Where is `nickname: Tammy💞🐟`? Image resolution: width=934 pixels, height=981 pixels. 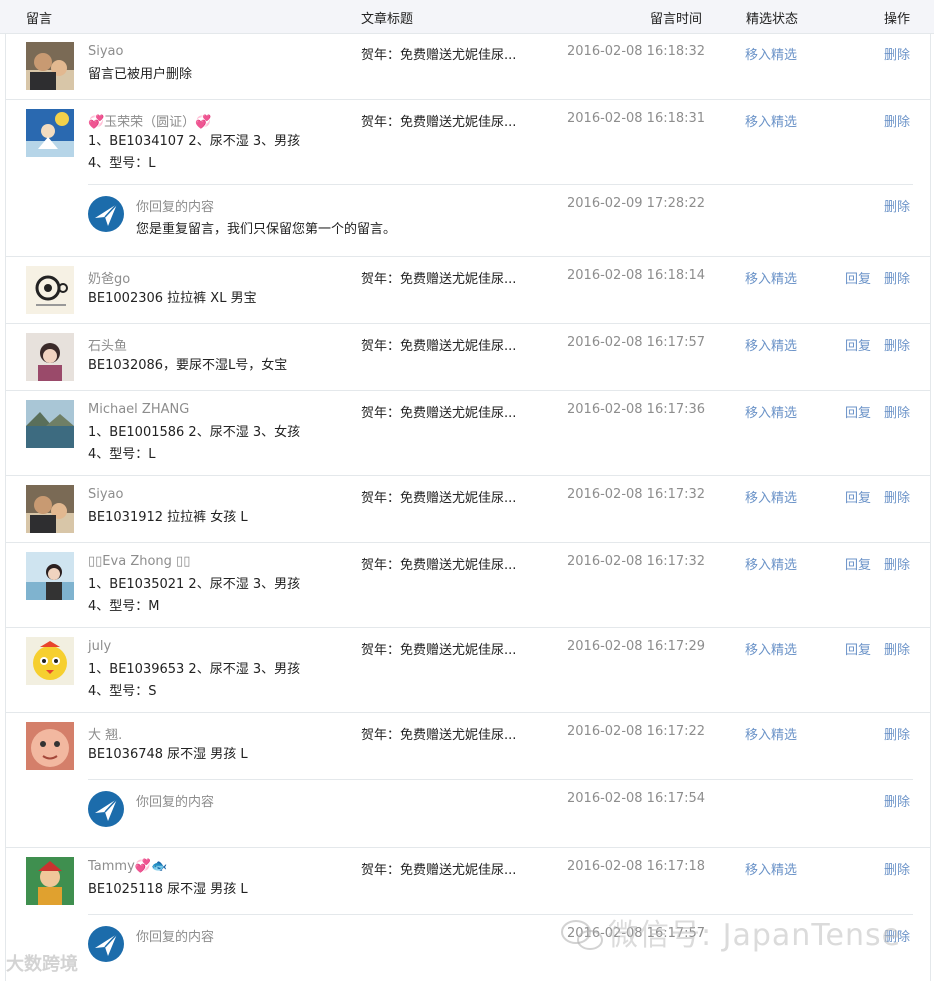 nickname: Tammy💞🐟 is located at coordinates (128, 866).